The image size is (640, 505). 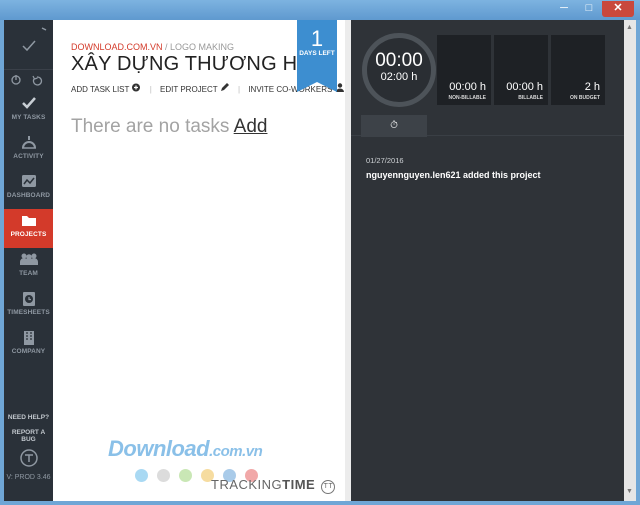 I want to click on close-button: ✕, so click(x=618, y=9).